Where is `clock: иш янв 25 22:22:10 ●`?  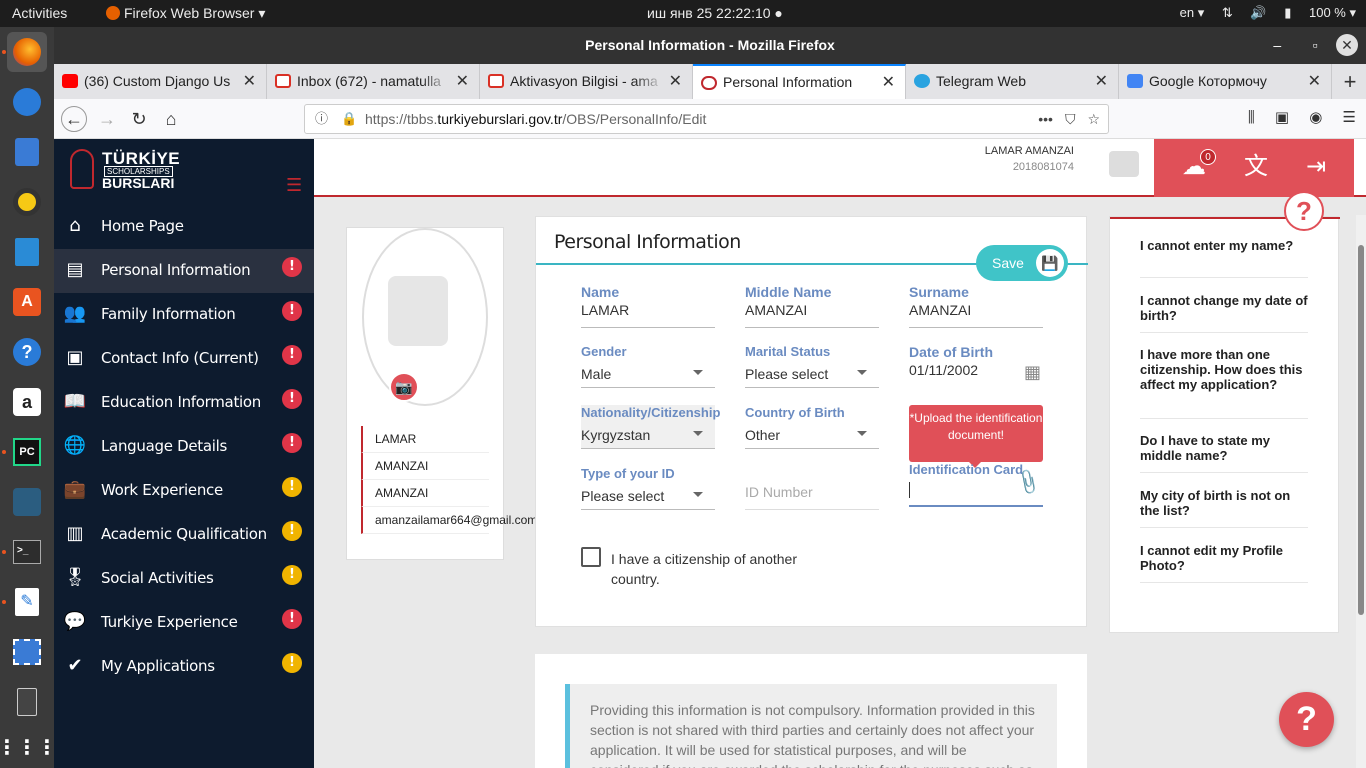 clock: иш янв 25 22:22:10 ● is located at coordinates (715, 13).